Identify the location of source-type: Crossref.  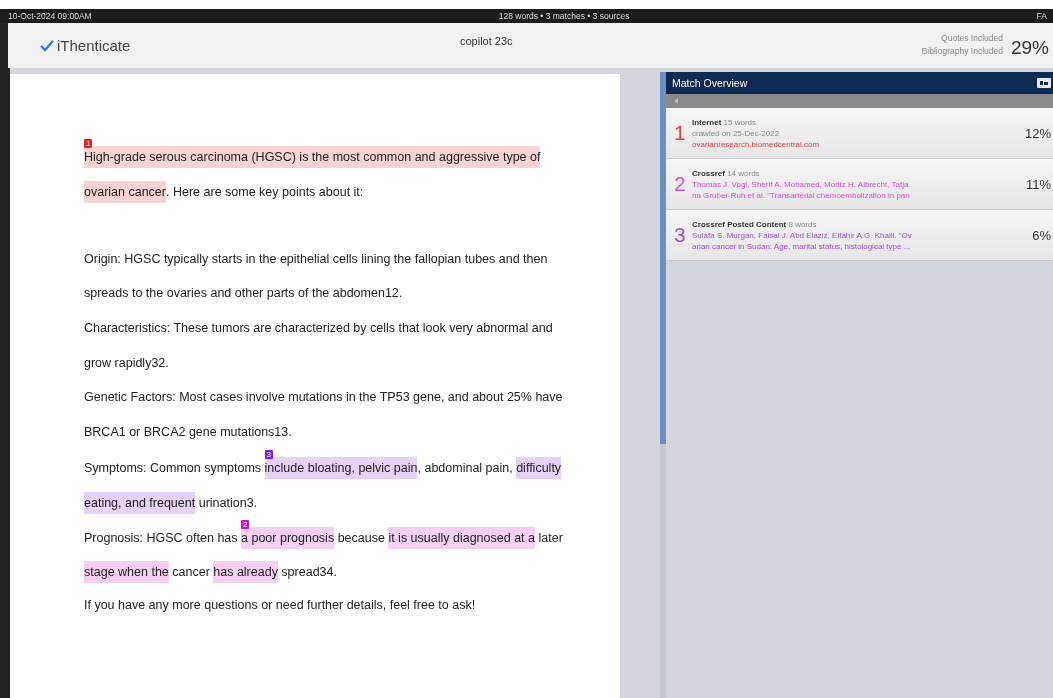
(708, 173).